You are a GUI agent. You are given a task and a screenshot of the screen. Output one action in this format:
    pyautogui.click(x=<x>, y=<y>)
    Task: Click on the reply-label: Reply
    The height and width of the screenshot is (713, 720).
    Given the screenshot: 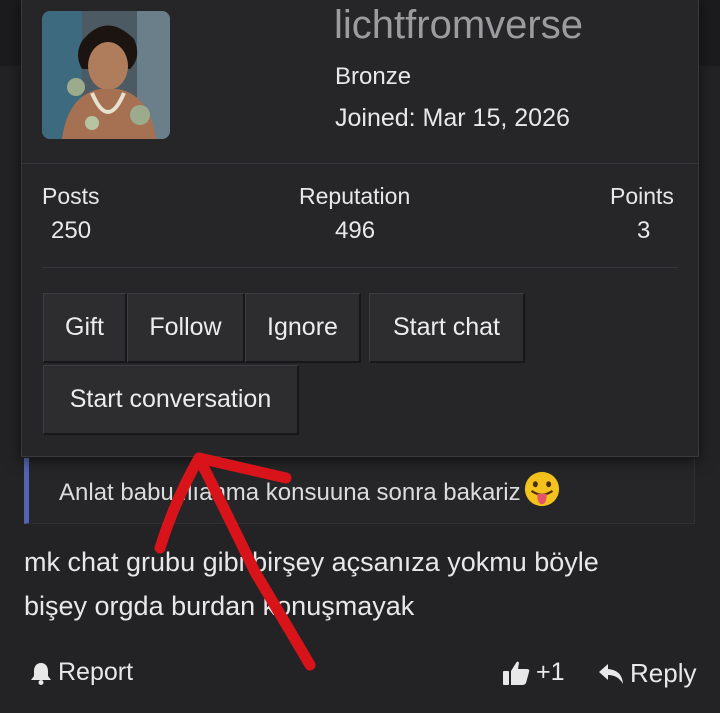 What is the action you would take?
    pyautogui.click(x=663, y=673)
    